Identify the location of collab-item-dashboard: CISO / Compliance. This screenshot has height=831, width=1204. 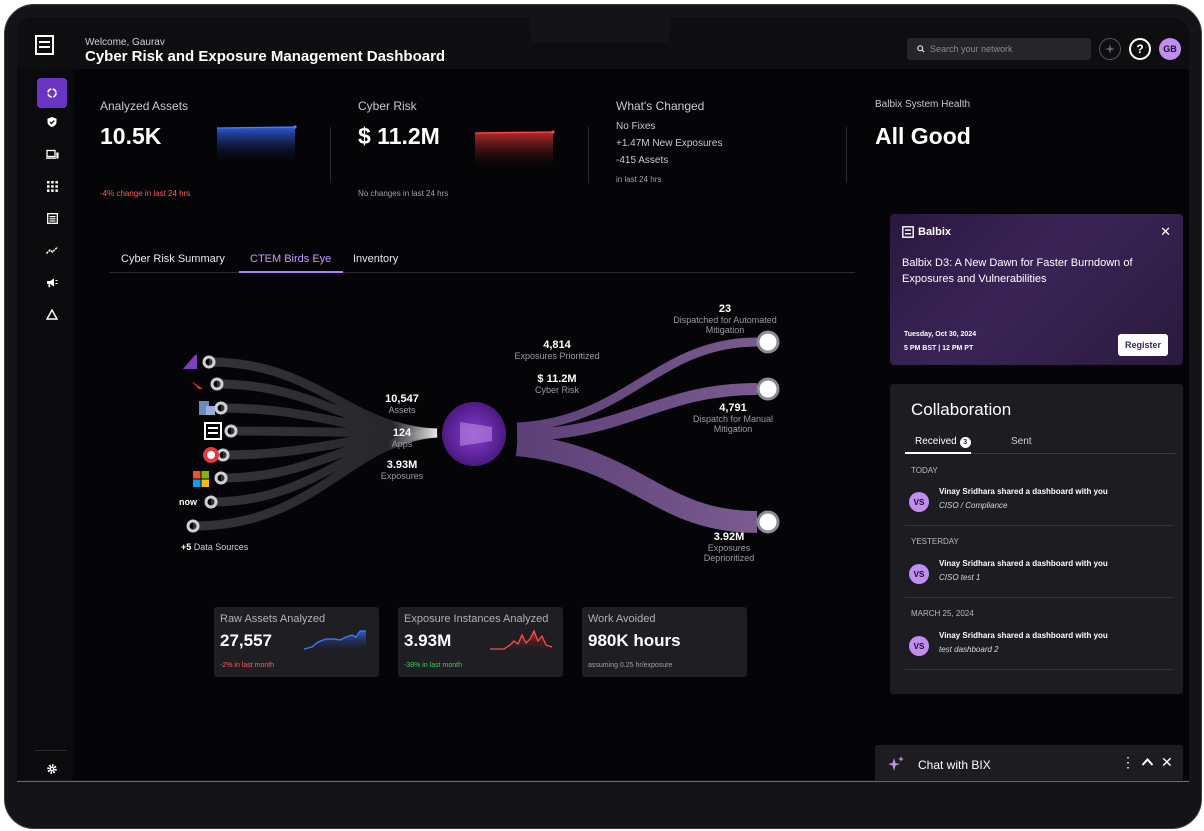
(973, 505).